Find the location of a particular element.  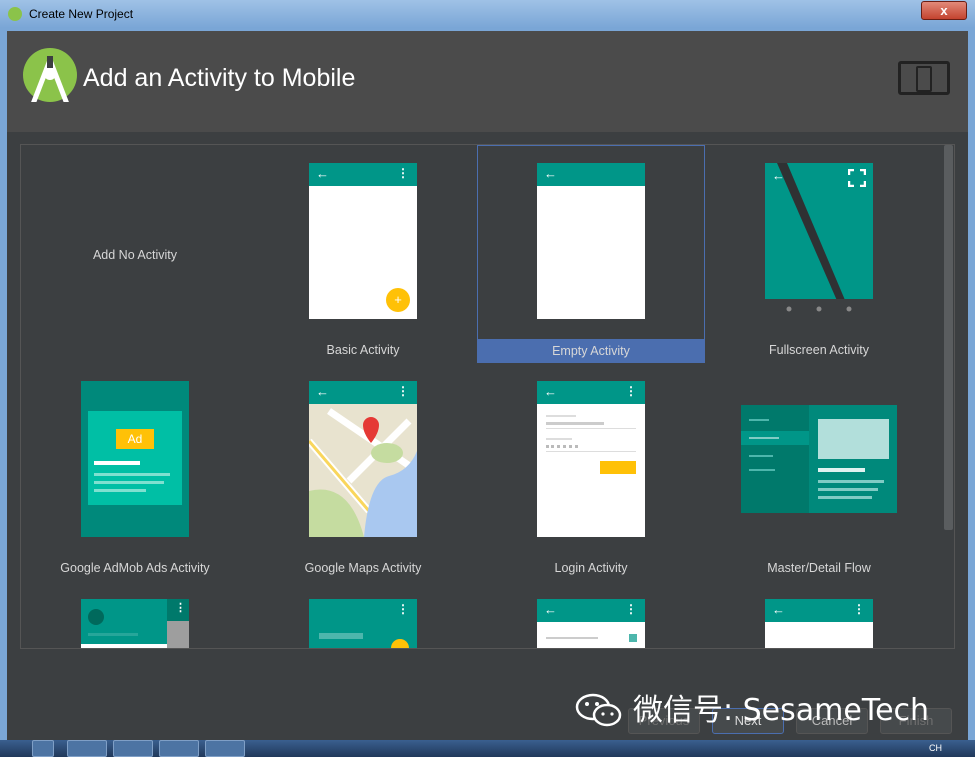

tile-label: Google Maps Activity is located at coordinates (363, 568).